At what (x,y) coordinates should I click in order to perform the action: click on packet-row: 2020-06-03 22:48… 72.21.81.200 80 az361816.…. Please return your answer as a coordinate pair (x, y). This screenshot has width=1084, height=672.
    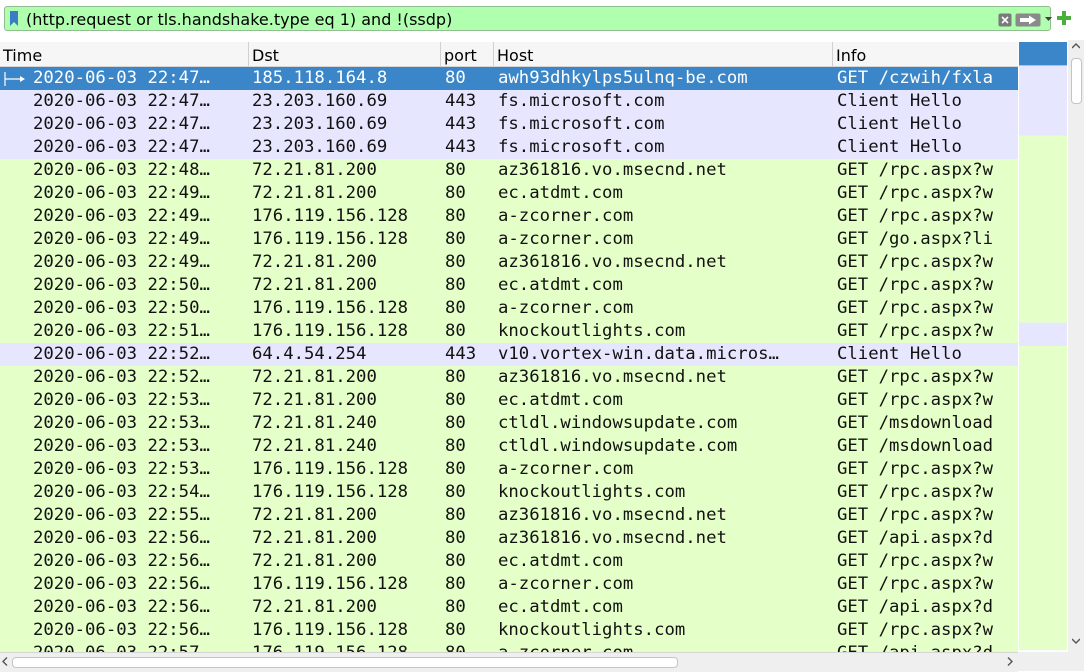
    Looking at the image, I should click on (509, 170).